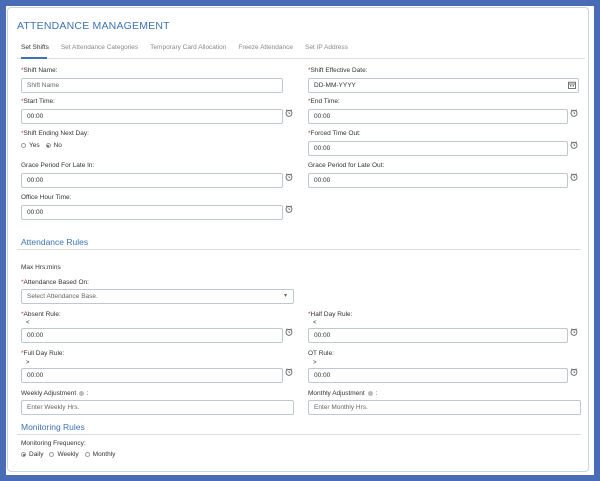 The height and width of the screenshot is (481, 600). What do you see at coordinates (315, 363) in the screenshot?
I see `ot-rule-operator: >` at bounding box center [315, 363].